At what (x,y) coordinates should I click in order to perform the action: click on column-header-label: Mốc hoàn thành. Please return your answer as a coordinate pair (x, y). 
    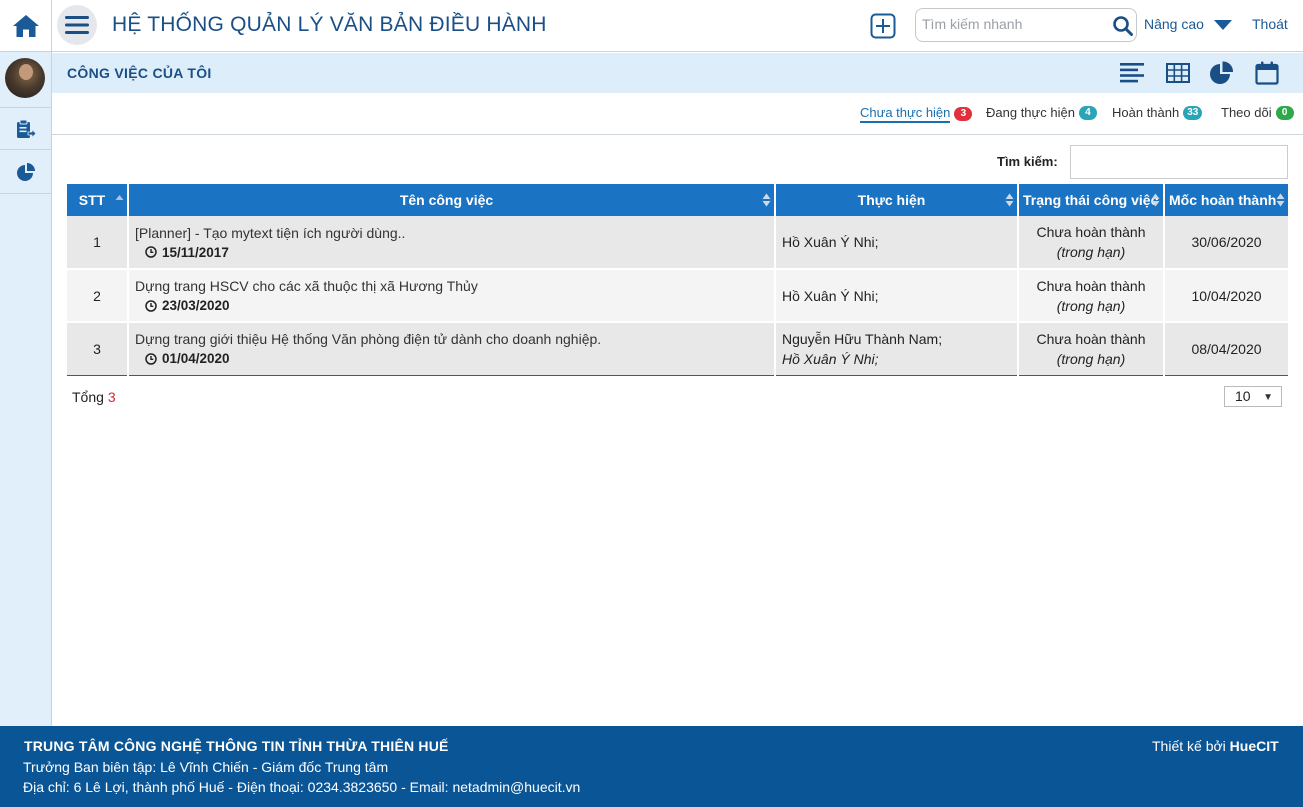
    Looking at the image, I should click on (1223, 200).